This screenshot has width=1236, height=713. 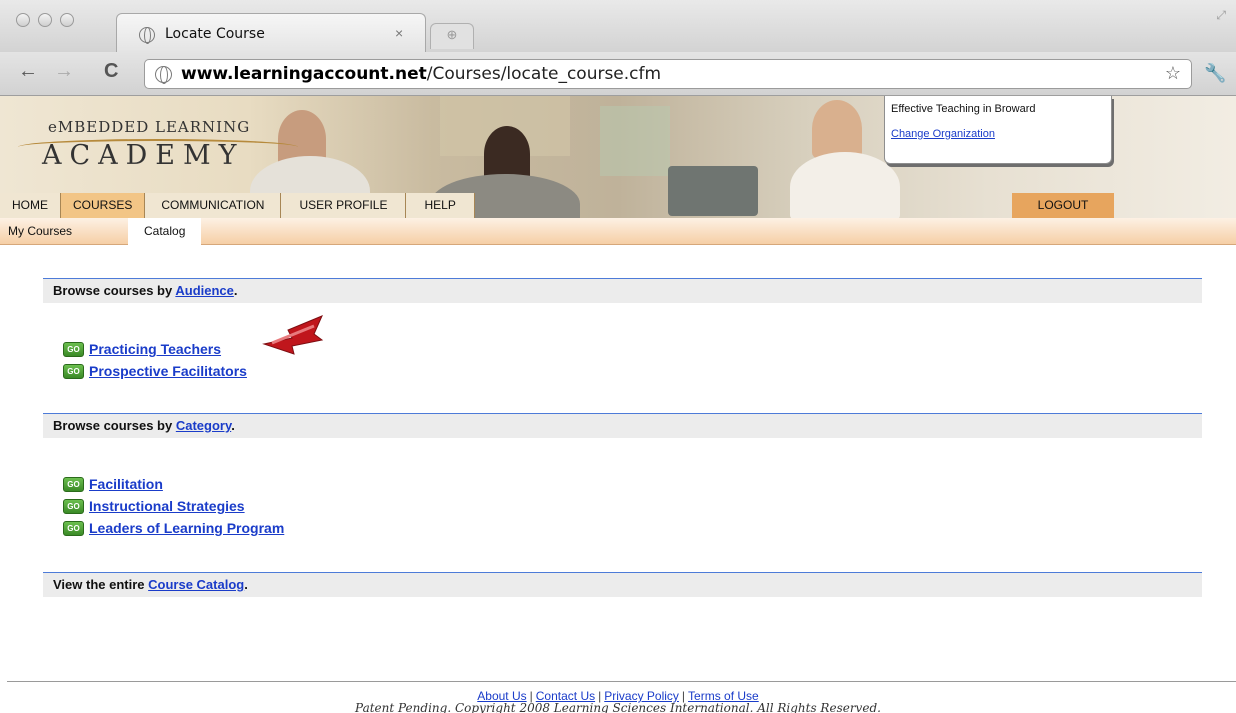 What do you see at coordinates (103, 205) in the screenshot?
I see `nav-courses: COURSES` at bounding box center [103, 205].